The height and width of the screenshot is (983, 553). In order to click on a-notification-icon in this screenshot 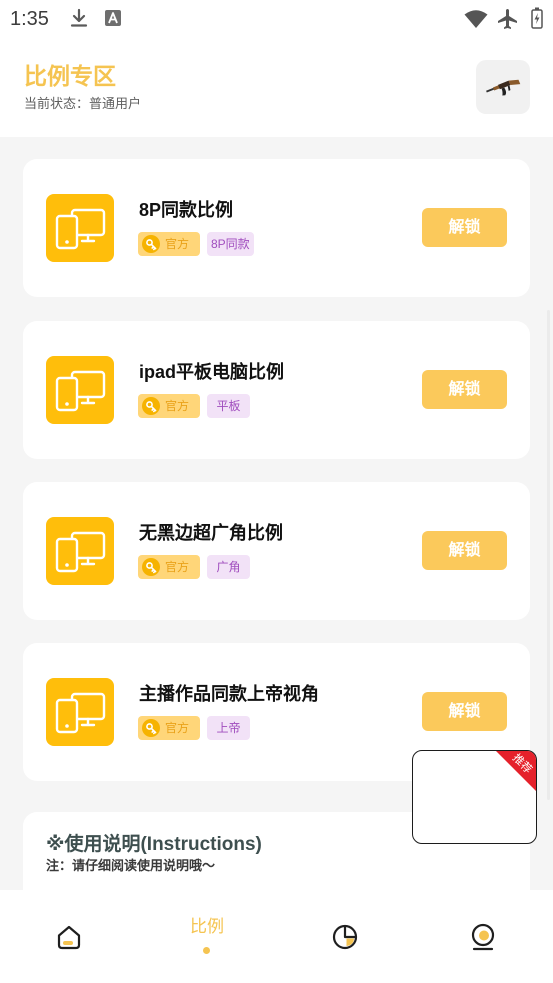, I will do `click(113, 18)`.